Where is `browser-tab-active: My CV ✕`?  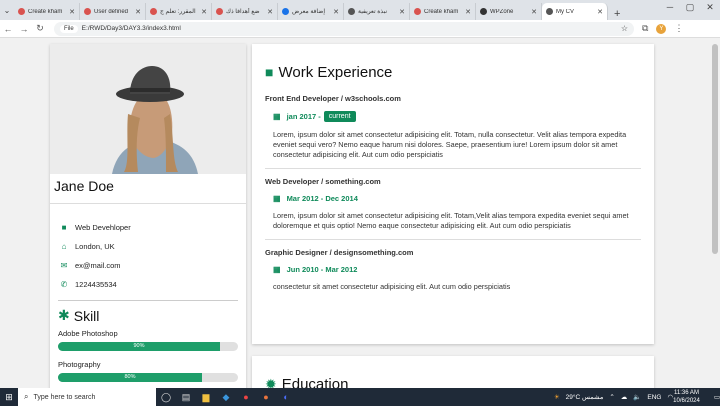
browser-tab-active: My CV ✕ is located at coordinates (575, 11).